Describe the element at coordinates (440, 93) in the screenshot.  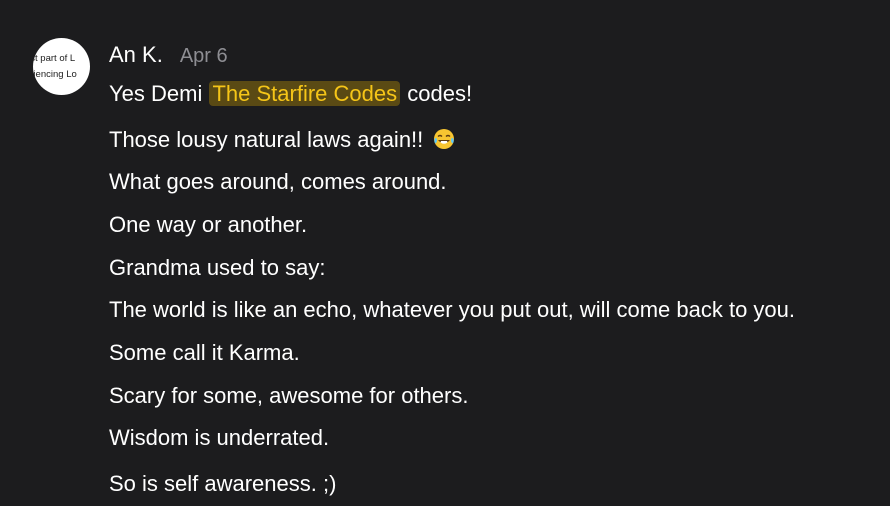
I see `comment-text-after-mention: codes!` at that location.